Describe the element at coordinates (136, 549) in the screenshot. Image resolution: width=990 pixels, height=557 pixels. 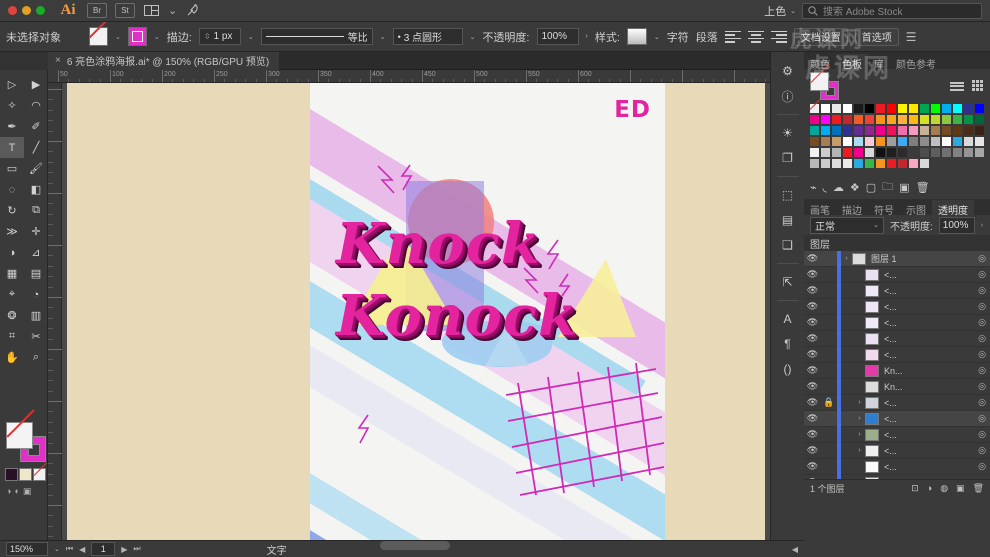
I see `last-artboard-button: ⏭` at that location.